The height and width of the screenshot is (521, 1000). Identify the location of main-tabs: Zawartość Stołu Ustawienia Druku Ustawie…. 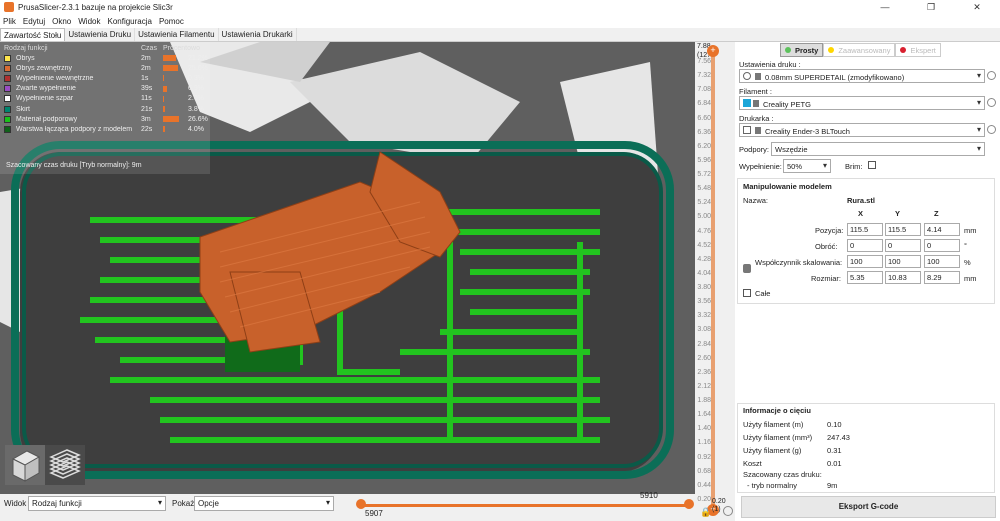
(500, 35).